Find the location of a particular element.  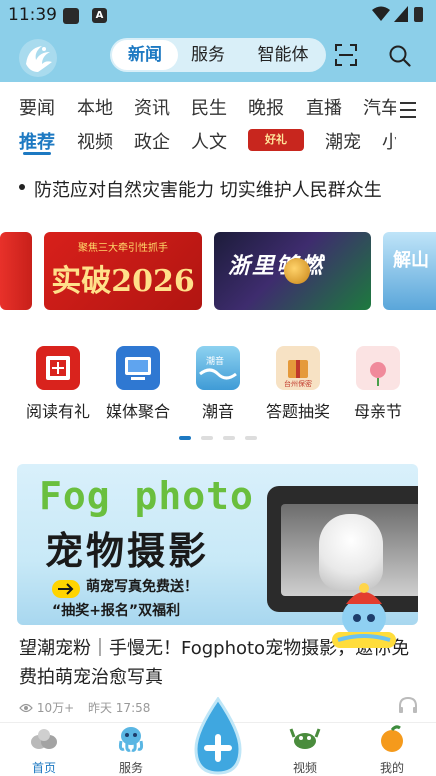

category-nav: 要闻 本地 资讯 民生 晚报 直播 汽车 推荐 视频 政企 人文 潮宠 小 is located at coordinates (218, 120).